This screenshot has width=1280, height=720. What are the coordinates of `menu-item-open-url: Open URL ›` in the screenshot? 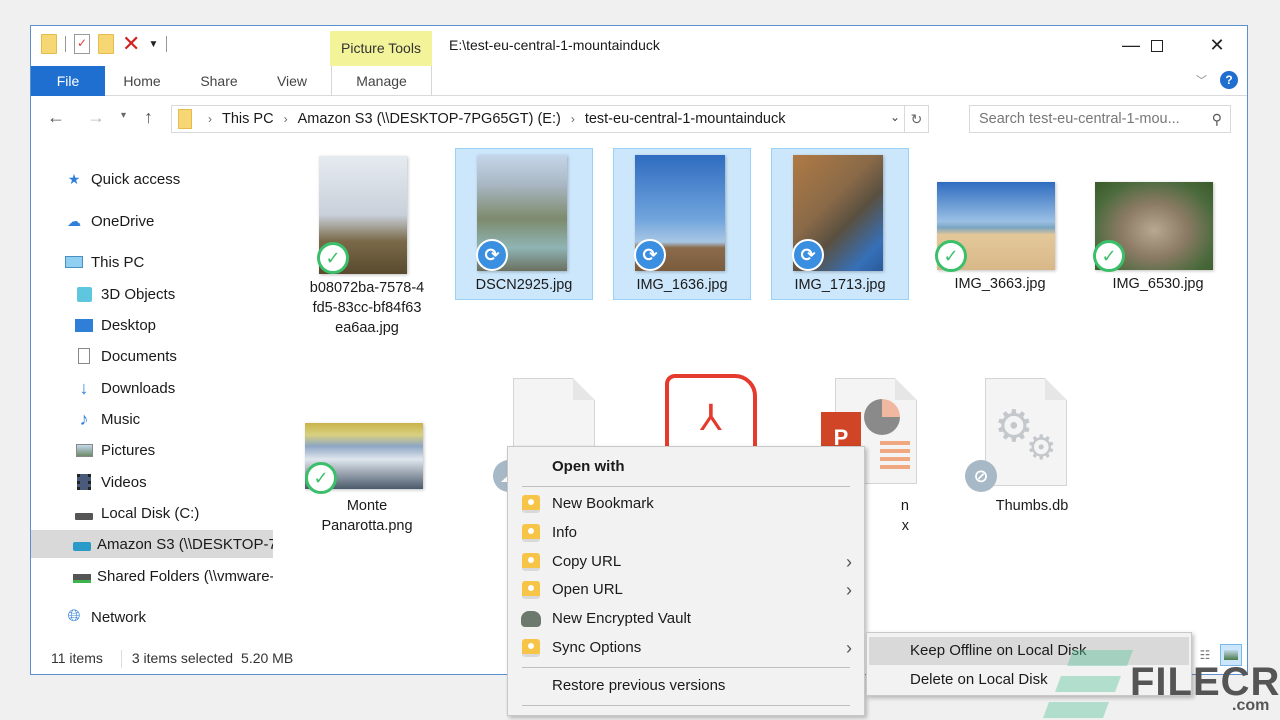 It's located at (686, 590).